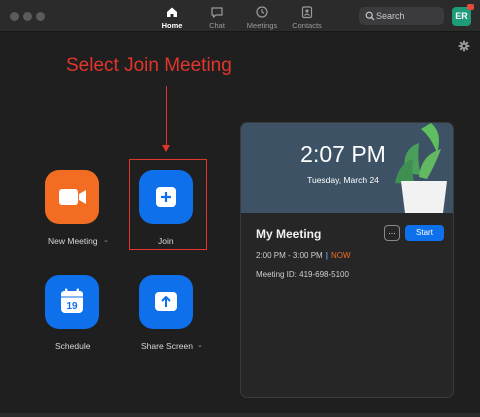 The height and width of the screenshot is (417, 480). I want to click on plant-illustration, so click(421, 168).